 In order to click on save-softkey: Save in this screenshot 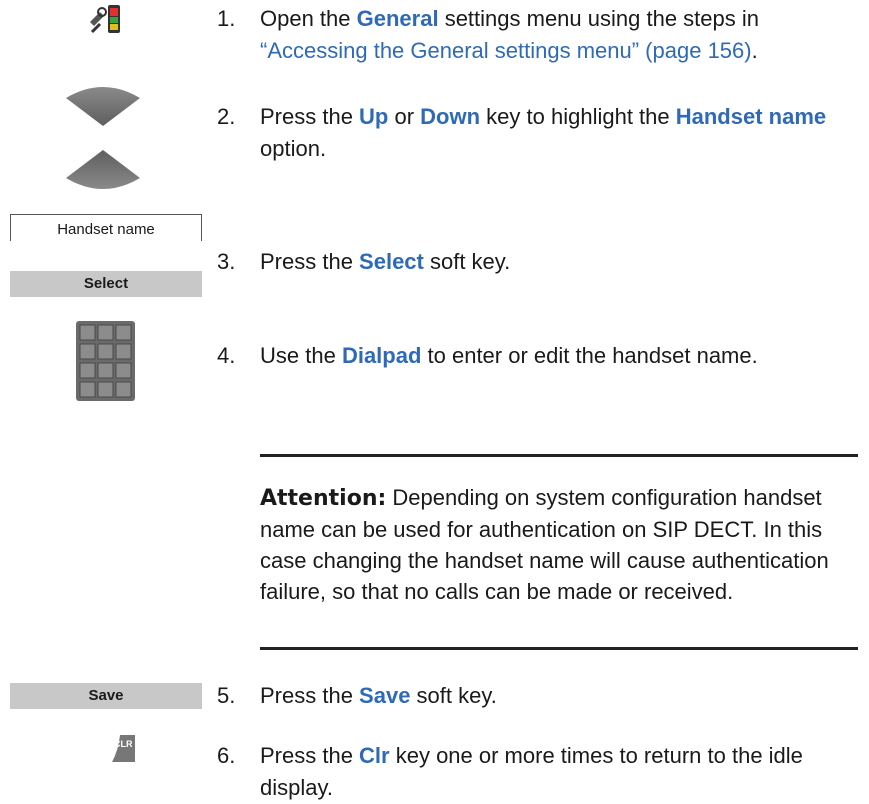, I will do `click(106, 696)`.